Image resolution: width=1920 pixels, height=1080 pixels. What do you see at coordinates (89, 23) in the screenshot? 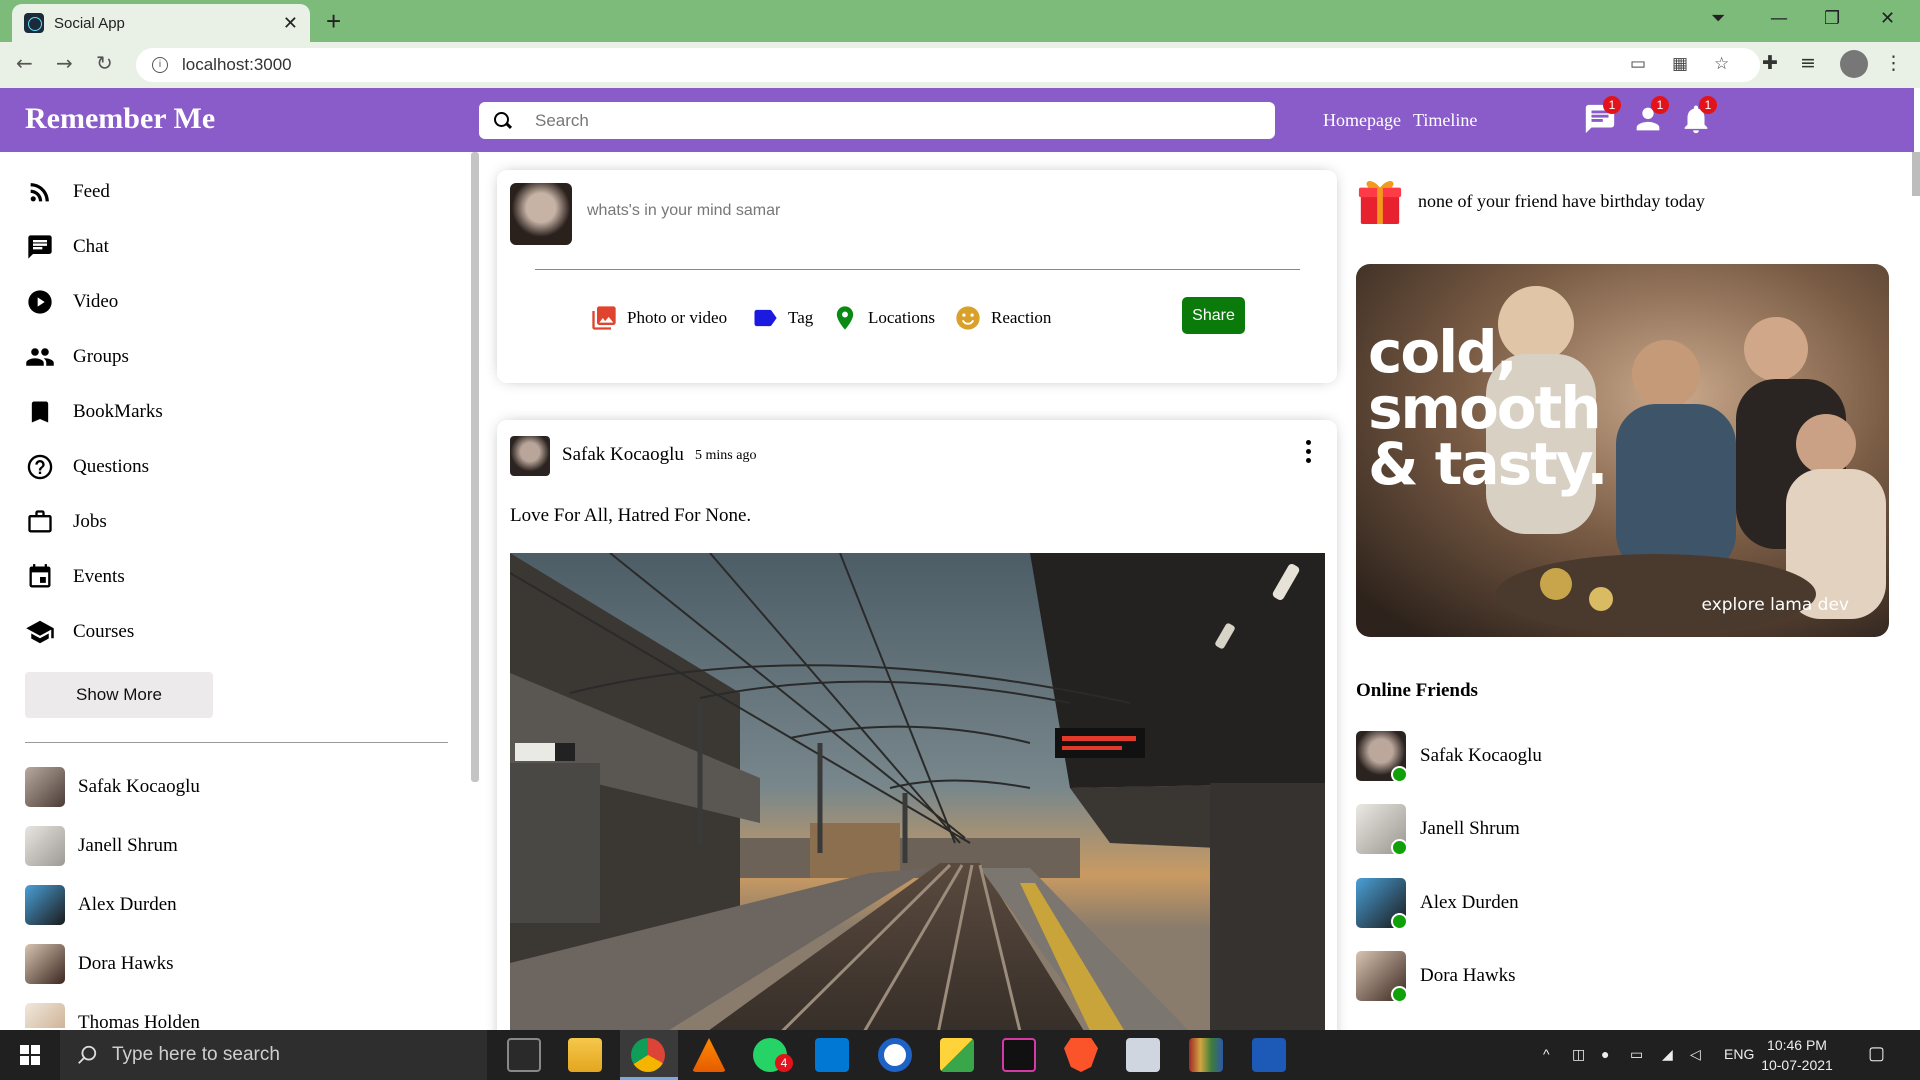
I see `tab-title: Social App` at bounding box center [89, 23].